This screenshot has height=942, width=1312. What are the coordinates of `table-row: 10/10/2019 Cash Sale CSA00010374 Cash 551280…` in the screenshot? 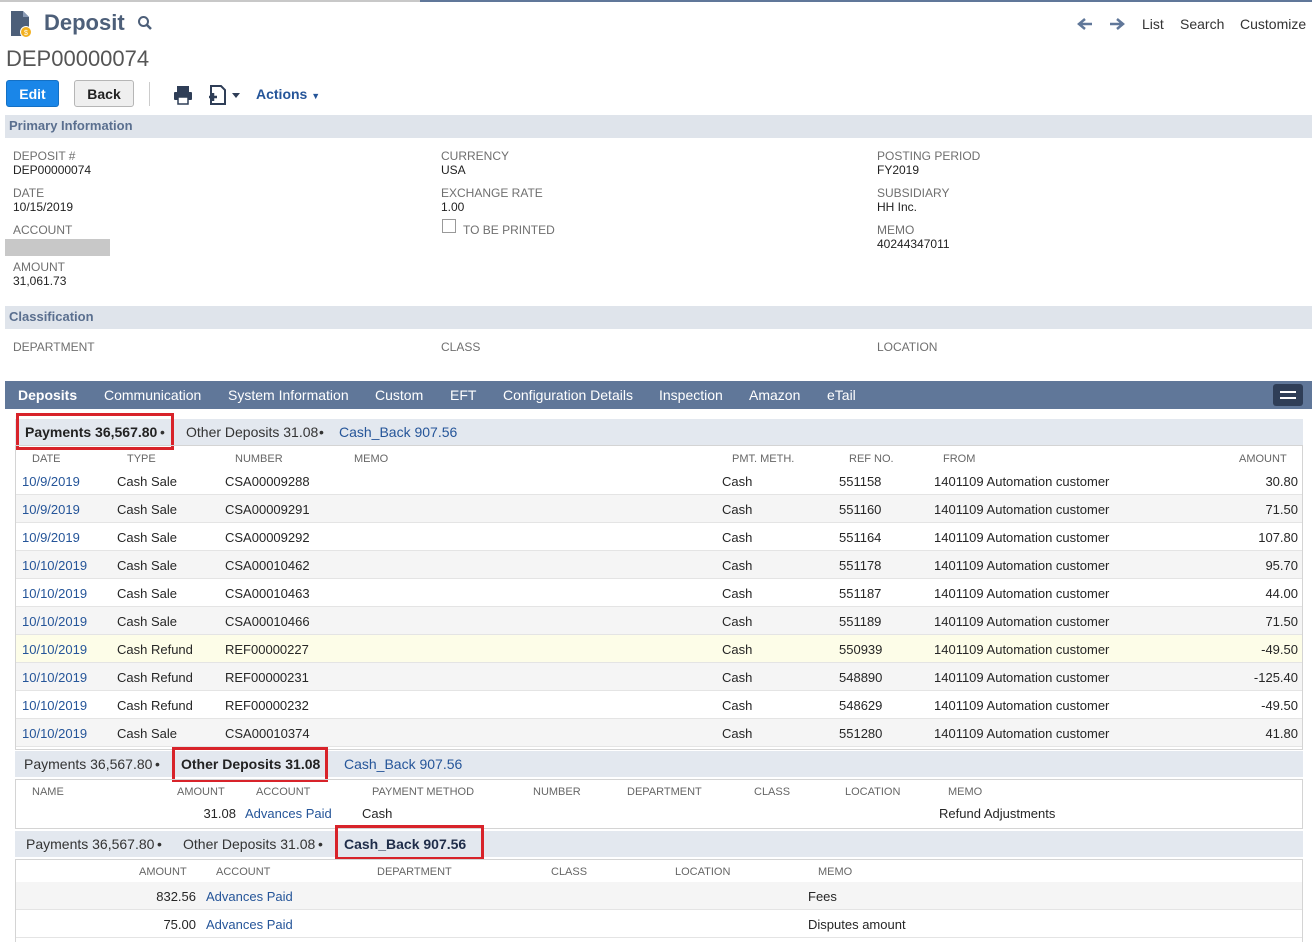 It's located at (659, 733).